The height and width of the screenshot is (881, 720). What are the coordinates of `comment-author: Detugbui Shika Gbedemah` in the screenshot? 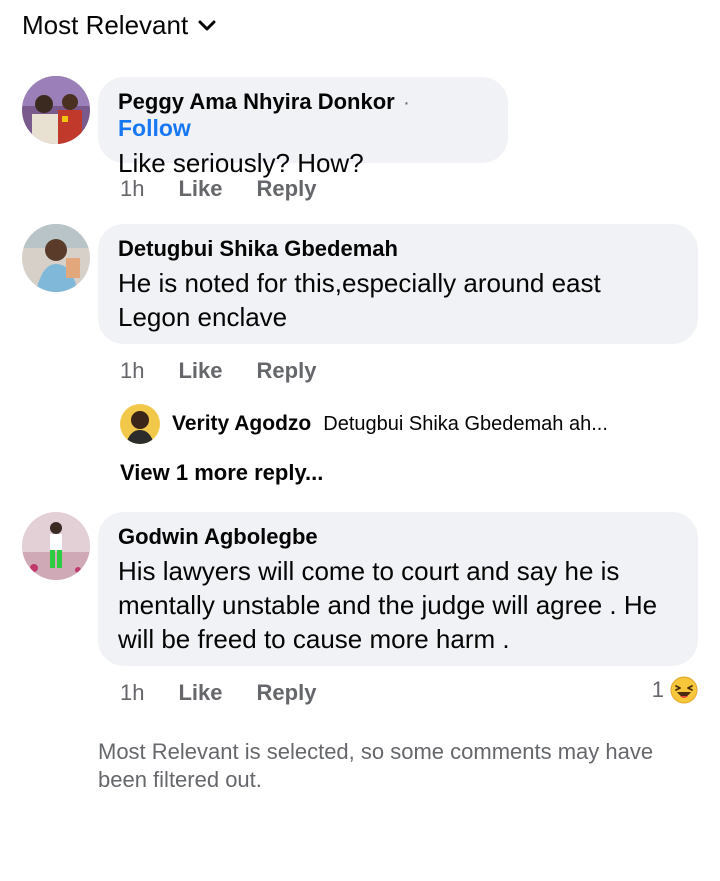 It's located at (258, 248).